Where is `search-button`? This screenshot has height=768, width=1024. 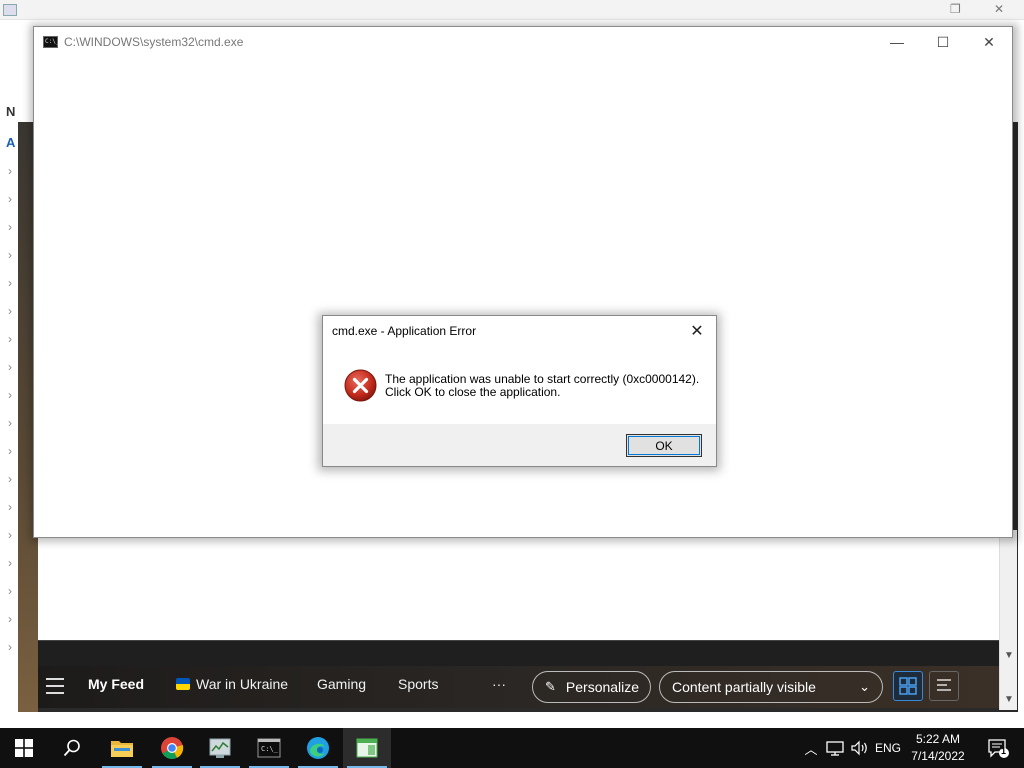
search-button is located at coordinates (72, 748).